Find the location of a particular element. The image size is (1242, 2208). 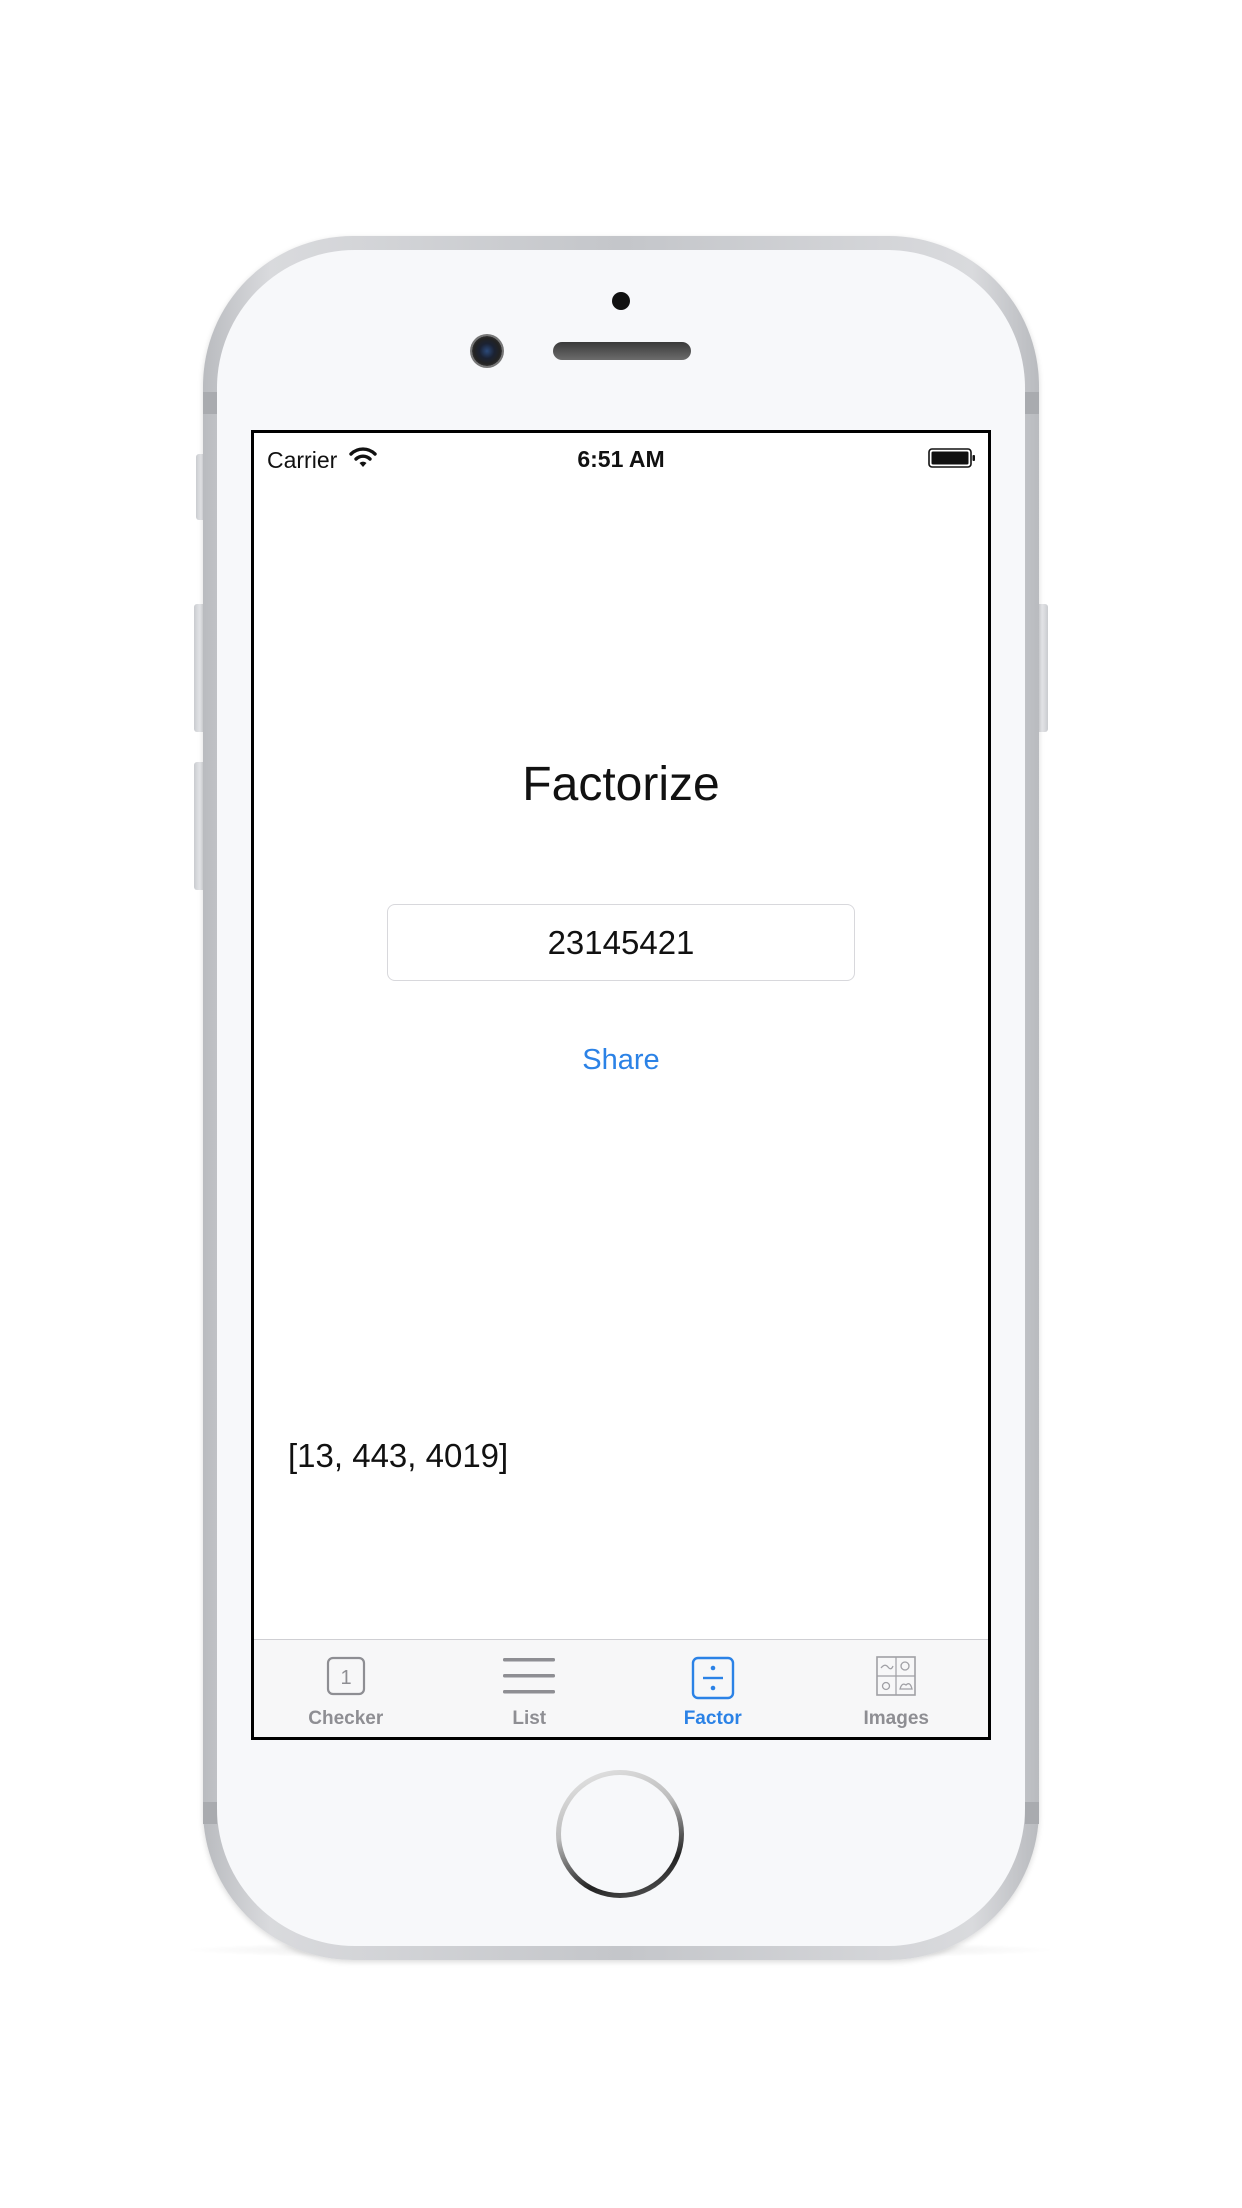

proximity-sensor is located at coordinates (621, 301).